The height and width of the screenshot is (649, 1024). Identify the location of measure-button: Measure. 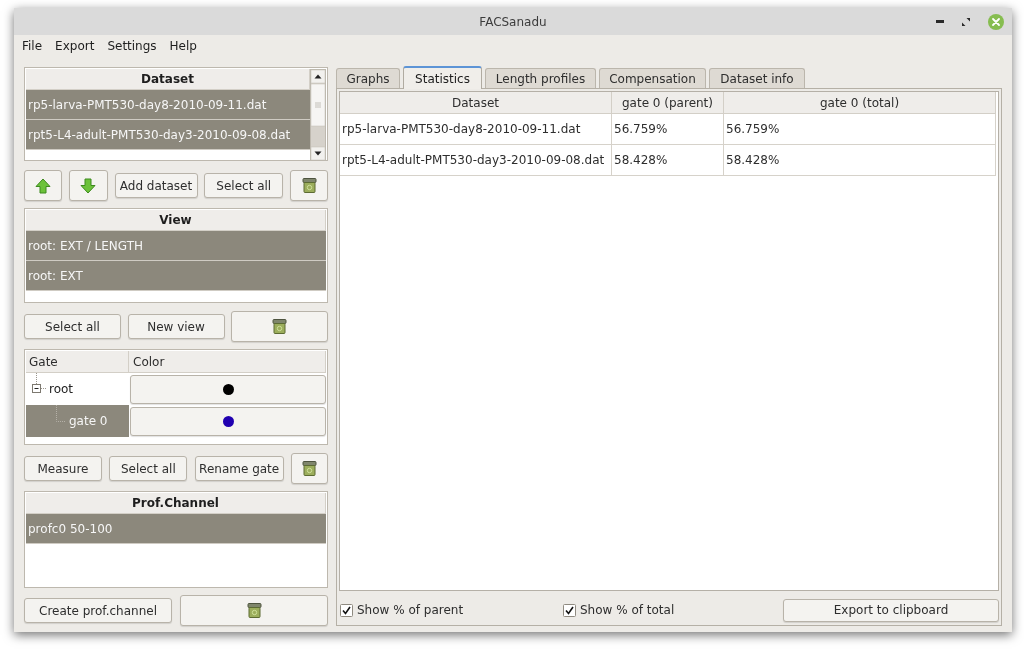
(63, 468).